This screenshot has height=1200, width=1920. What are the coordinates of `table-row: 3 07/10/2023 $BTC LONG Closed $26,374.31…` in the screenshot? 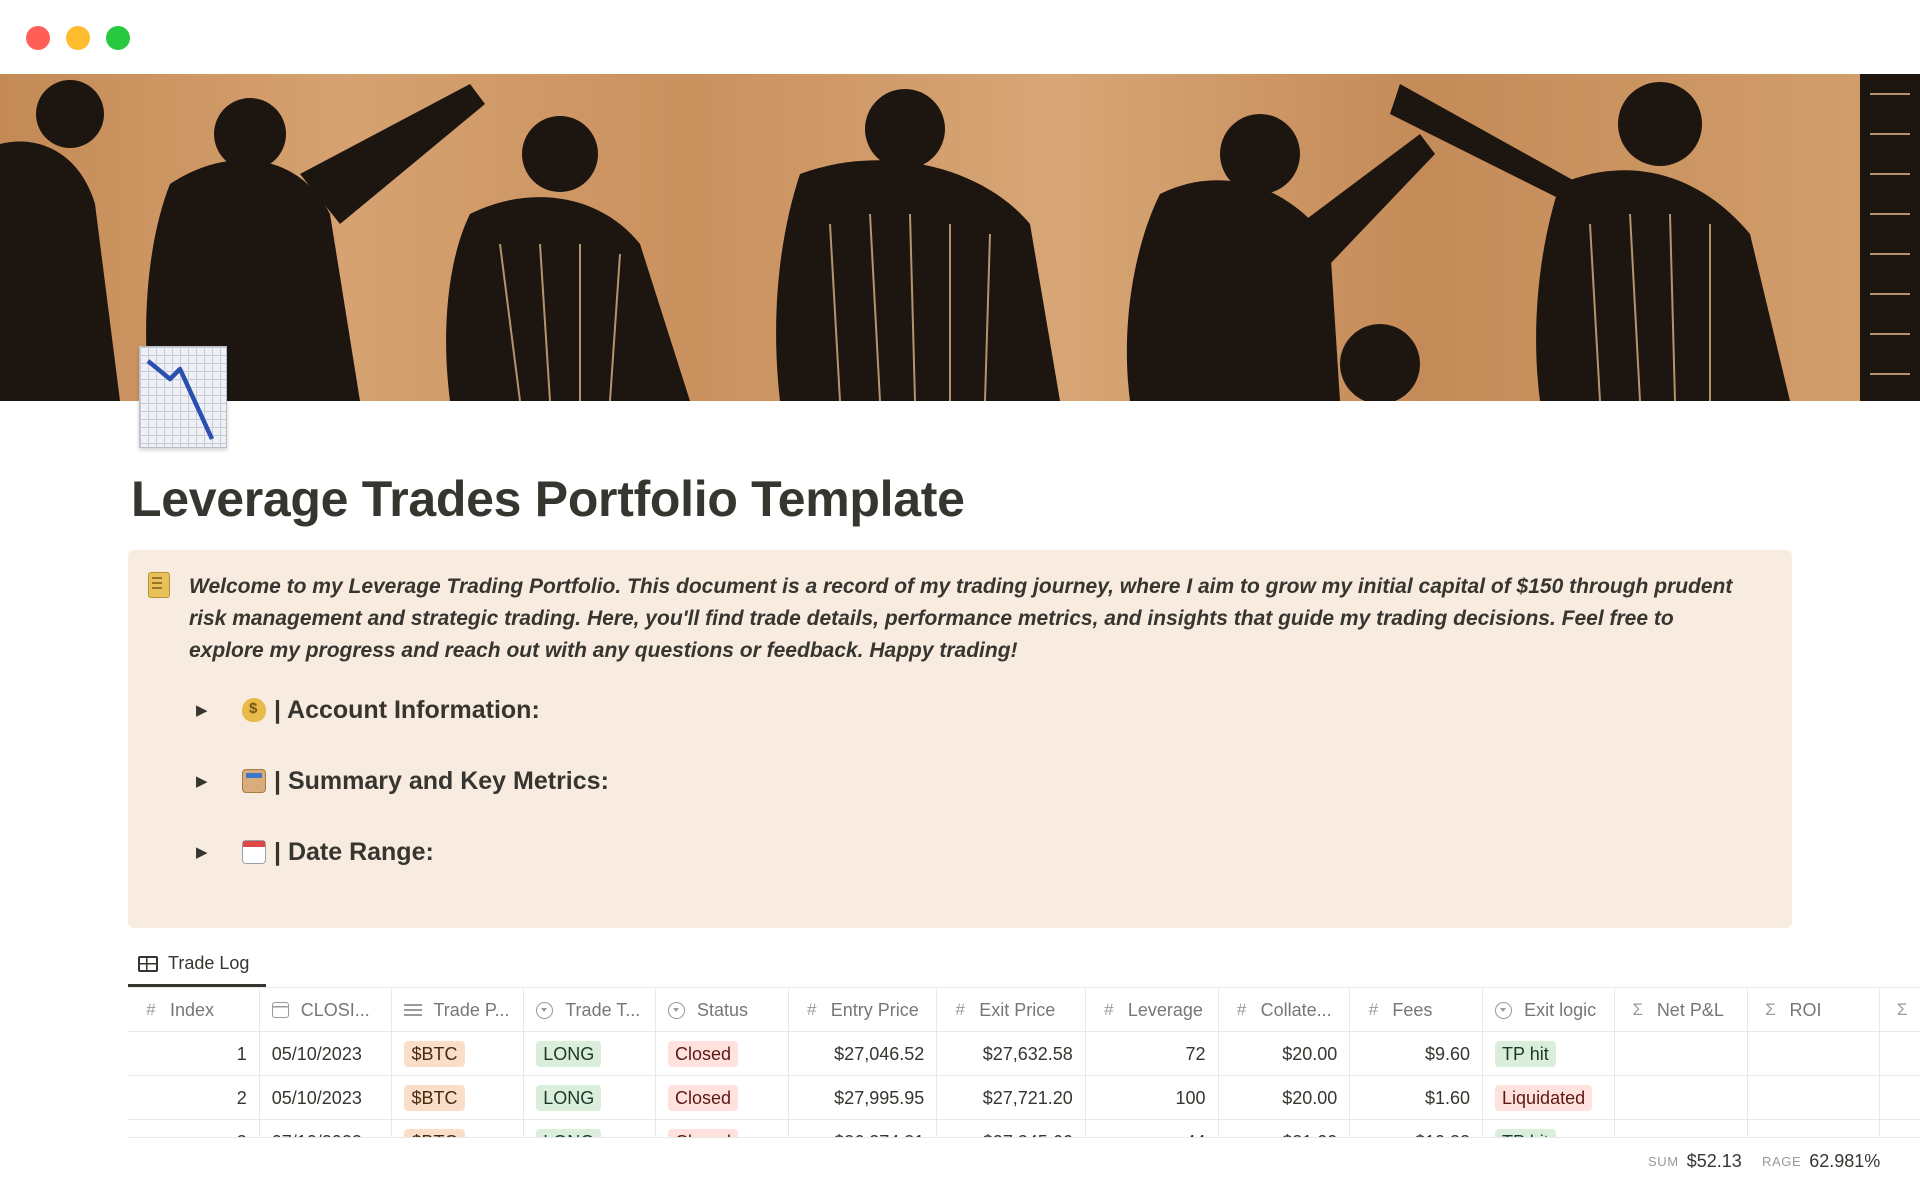 It's located at (1024, 1129).